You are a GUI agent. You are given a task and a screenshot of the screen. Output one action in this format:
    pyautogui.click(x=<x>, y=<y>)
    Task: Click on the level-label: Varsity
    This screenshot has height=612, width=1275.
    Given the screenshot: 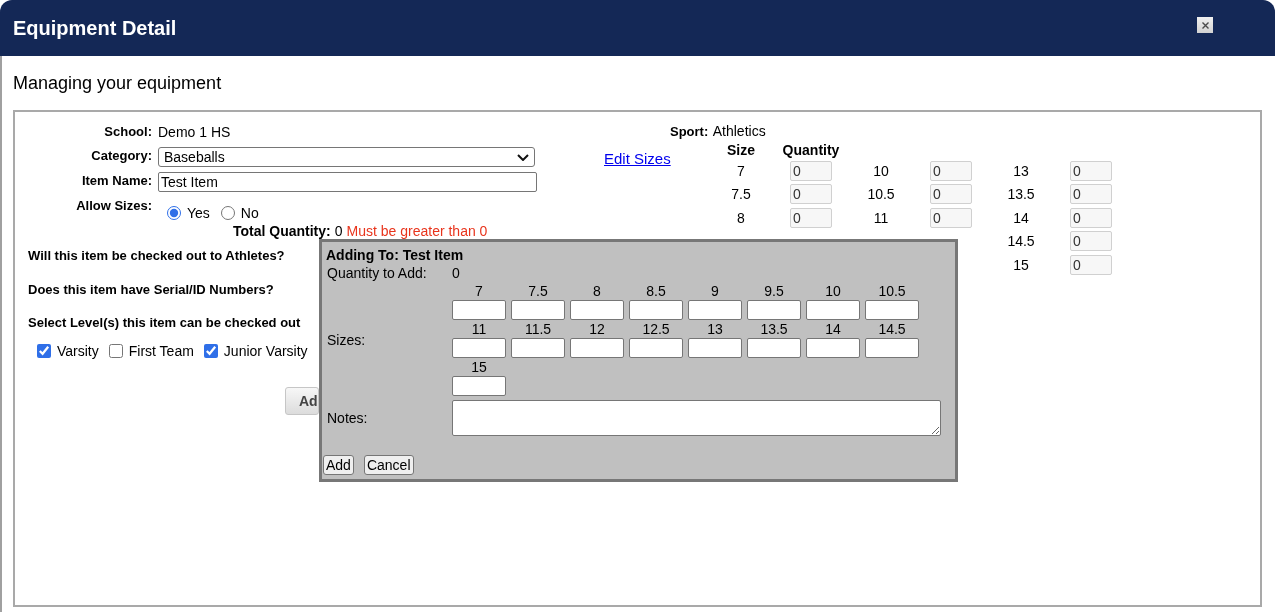 What is the action you would take?
    pyautogui.click(x=78, y=351)
    